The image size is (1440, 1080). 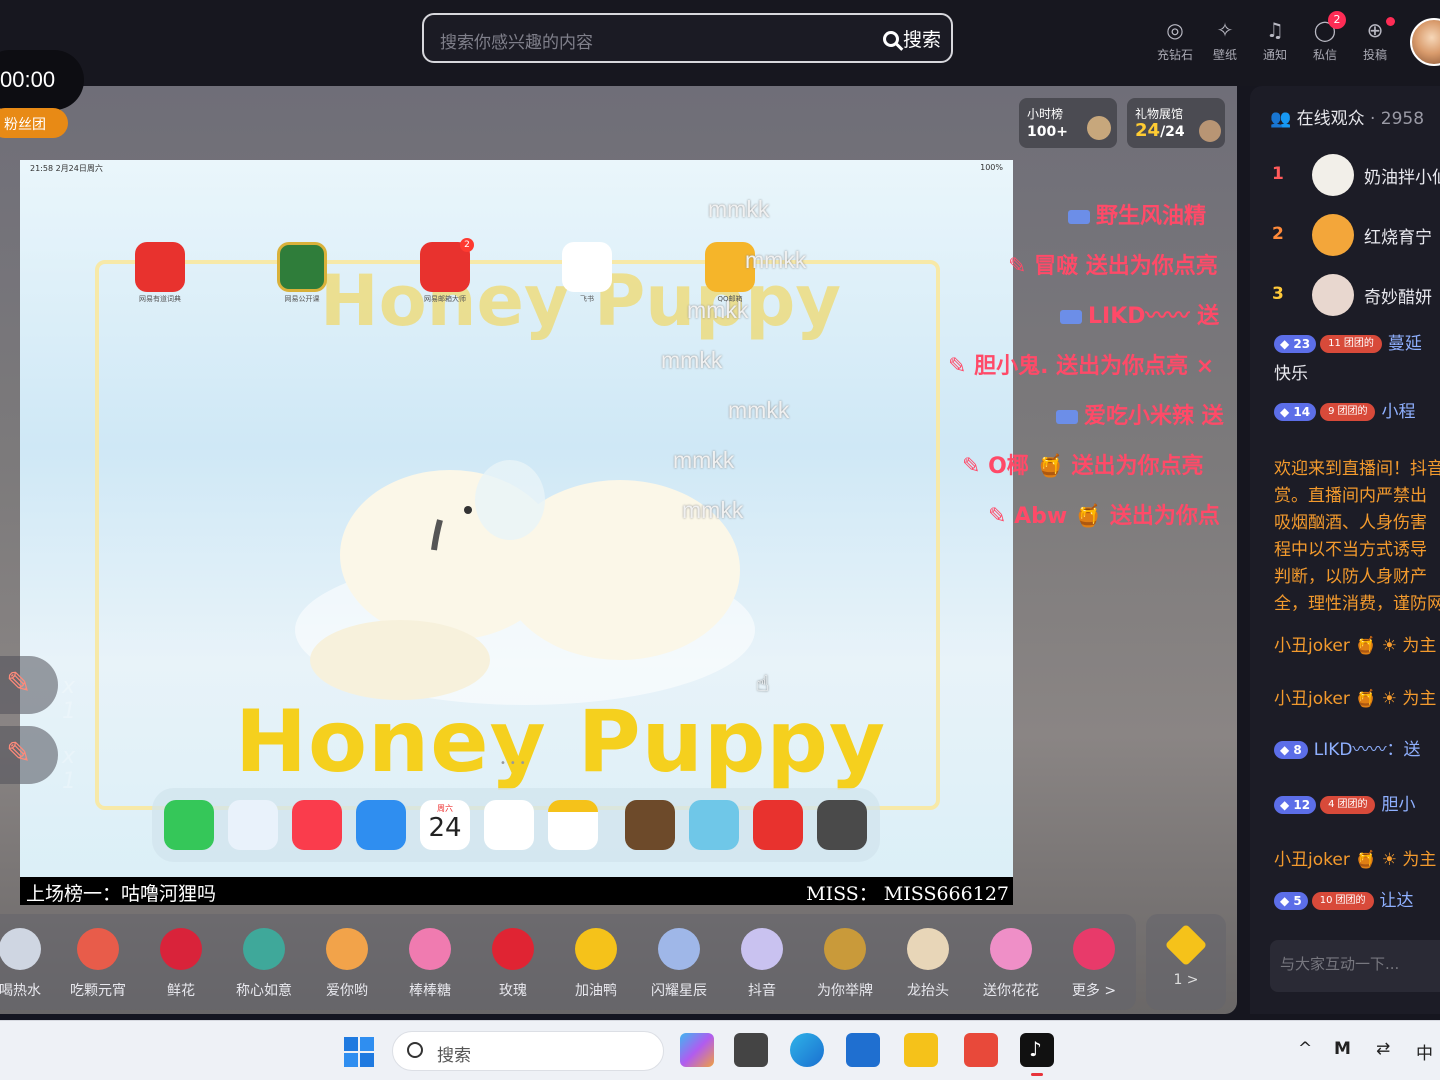 I want to click on gift-item: 加油鸭, so click(x=596, y=964).